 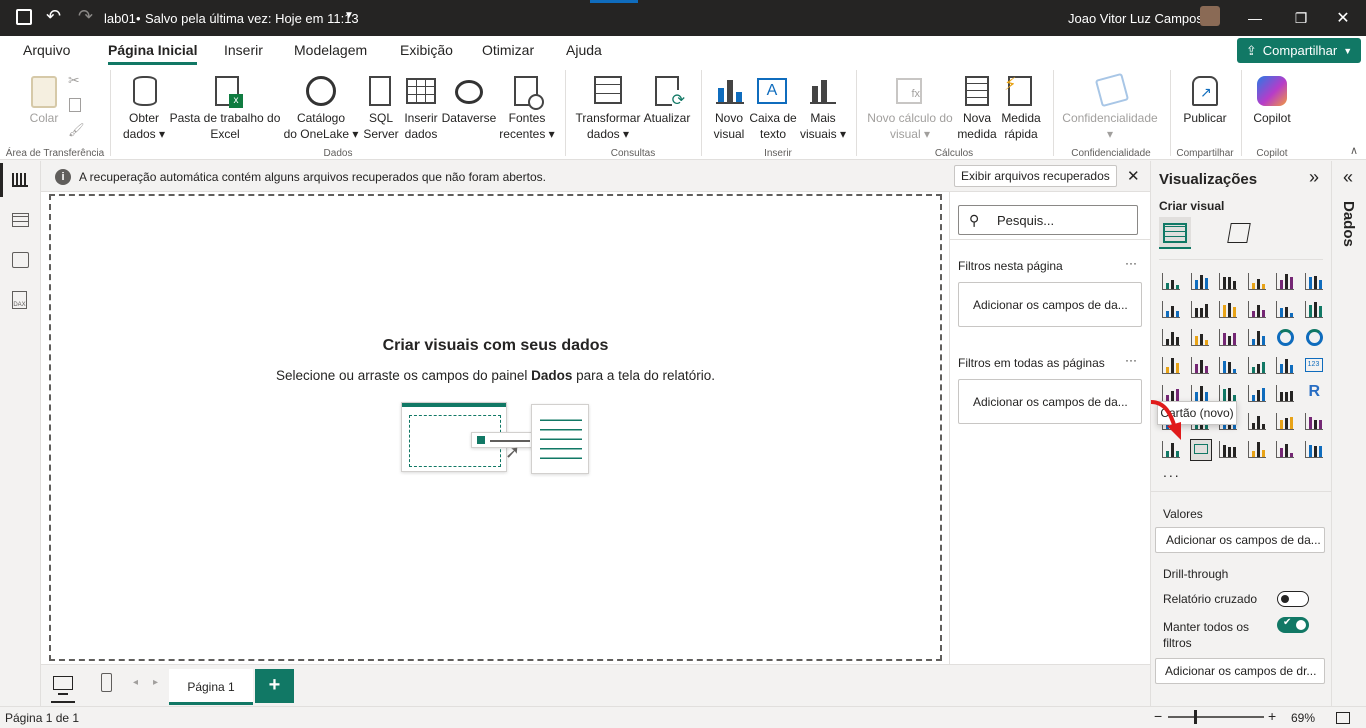 I want to click on donut-chart-icon, so click(x=1315, y=338).